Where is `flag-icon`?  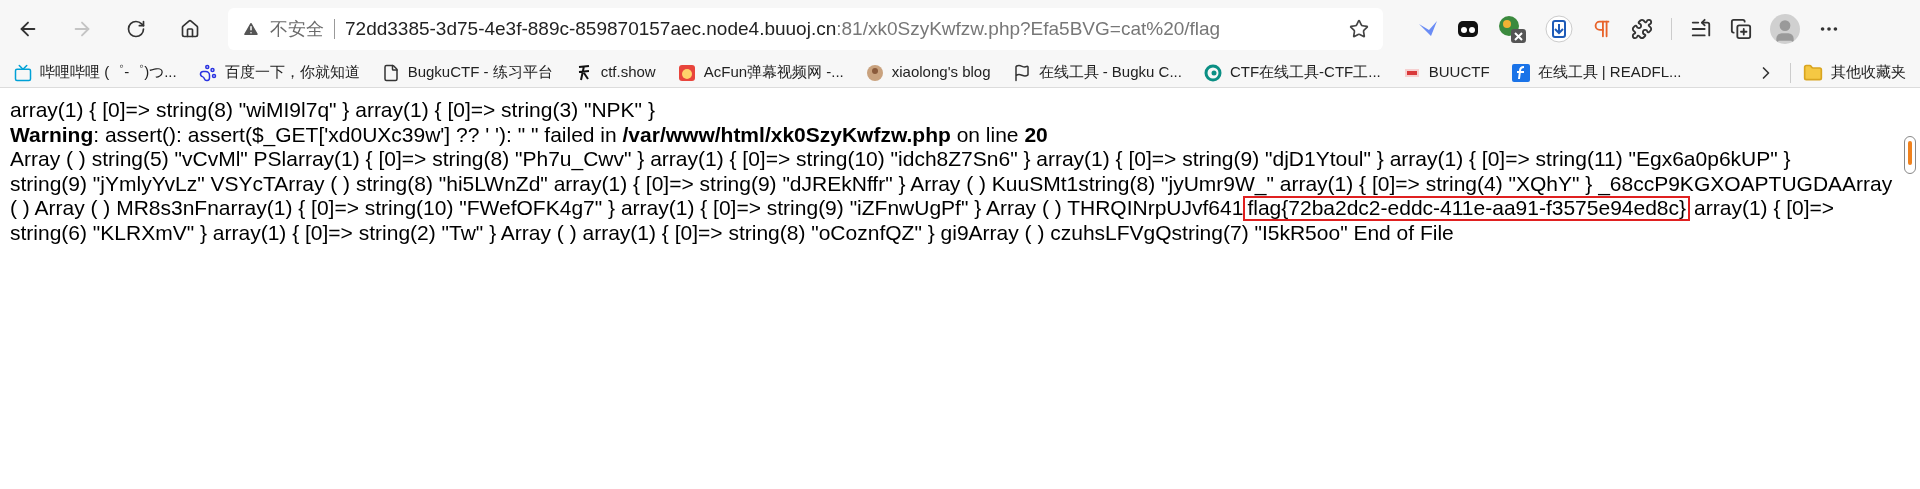
flag-icon is located at coordinates (1021, 72).